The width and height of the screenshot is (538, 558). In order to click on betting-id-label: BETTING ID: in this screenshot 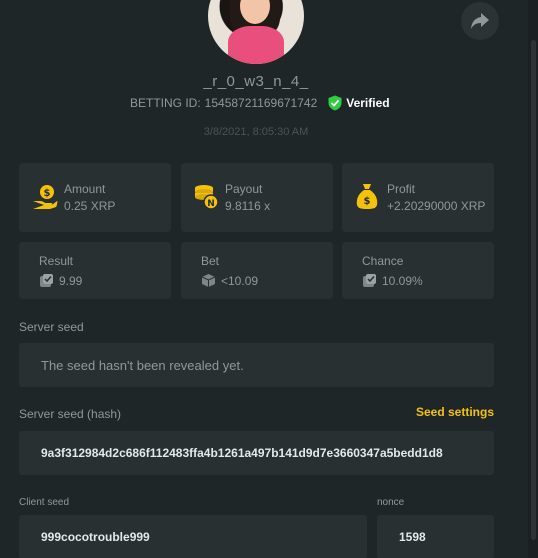, I will do `click(165, 103)`.